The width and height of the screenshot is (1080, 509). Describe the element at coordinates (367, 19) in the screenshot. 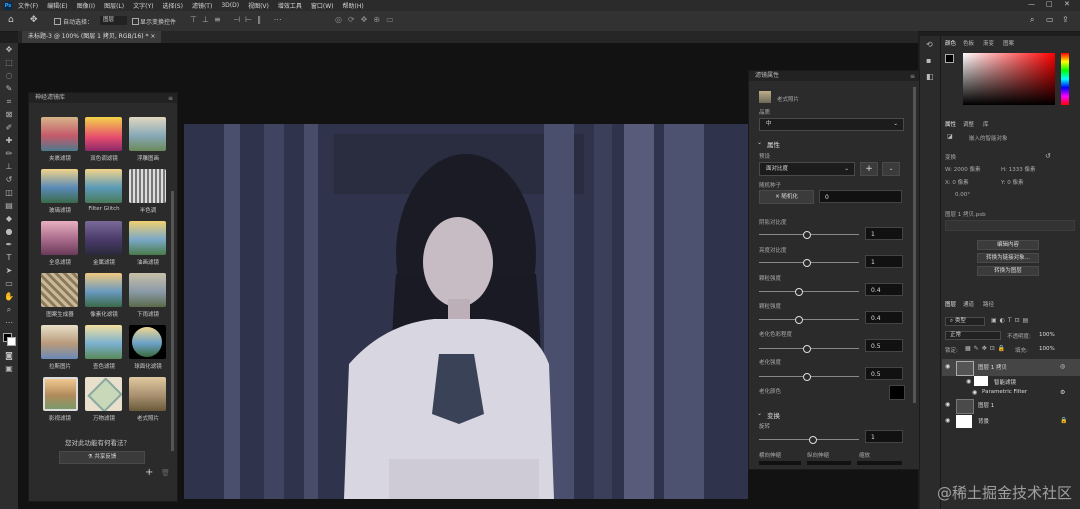

I see `3d-mode-icons: ◎⟳✥⊕▭` at that location.